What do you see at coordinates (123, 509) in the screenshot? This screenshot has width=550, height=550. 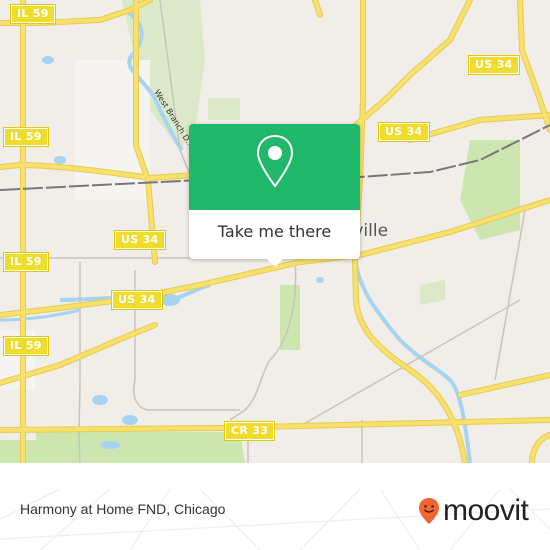 I see `location-title: Harmony at Home FND, Chicago` at bounding box center [123, 509].